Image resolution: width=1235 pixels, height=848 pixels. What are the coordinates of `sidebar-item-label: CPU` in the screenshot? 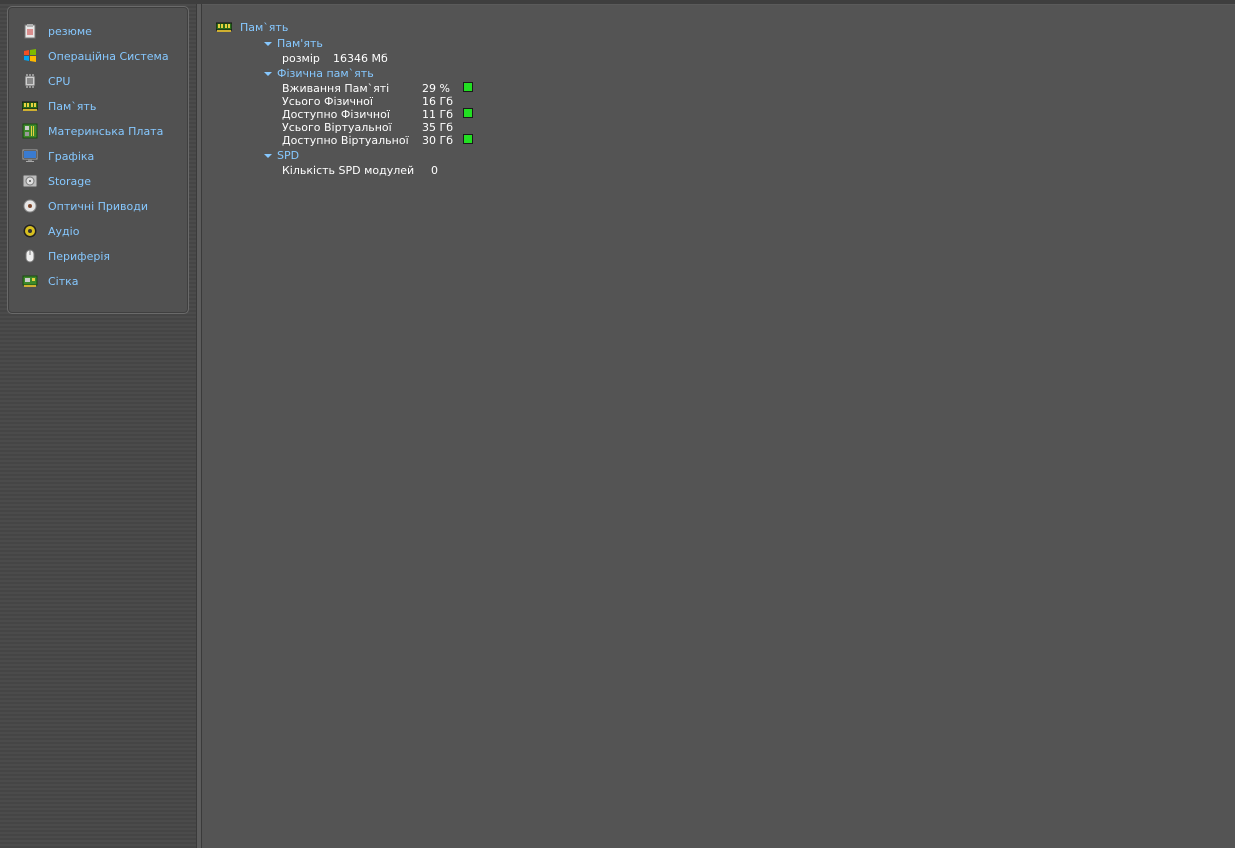 It's located at (59, 81).